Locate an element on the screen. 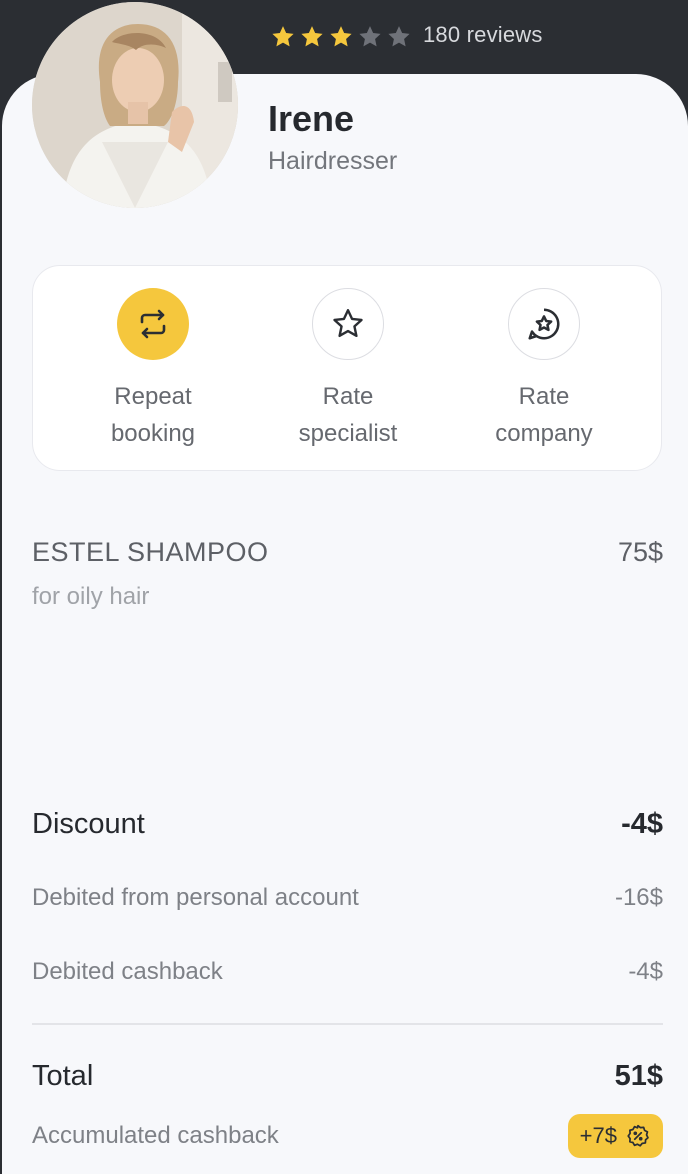  product-description: for oily hair is located at coordinates (91, 596).